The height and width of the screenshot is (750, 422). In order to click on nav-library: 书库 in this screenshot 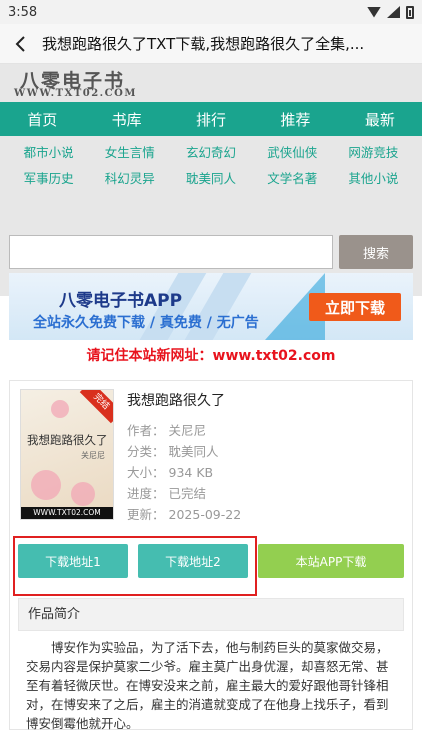, I will do `click(126, 119)`.